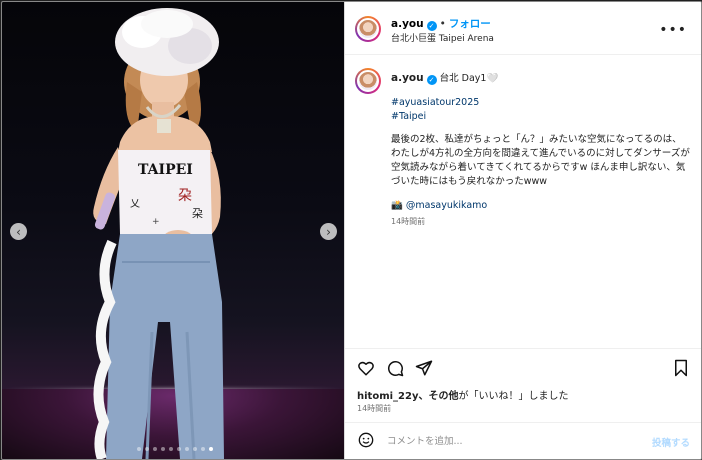  I want to click on credit-mention-link: @masayukikamo, so click(446, 205).